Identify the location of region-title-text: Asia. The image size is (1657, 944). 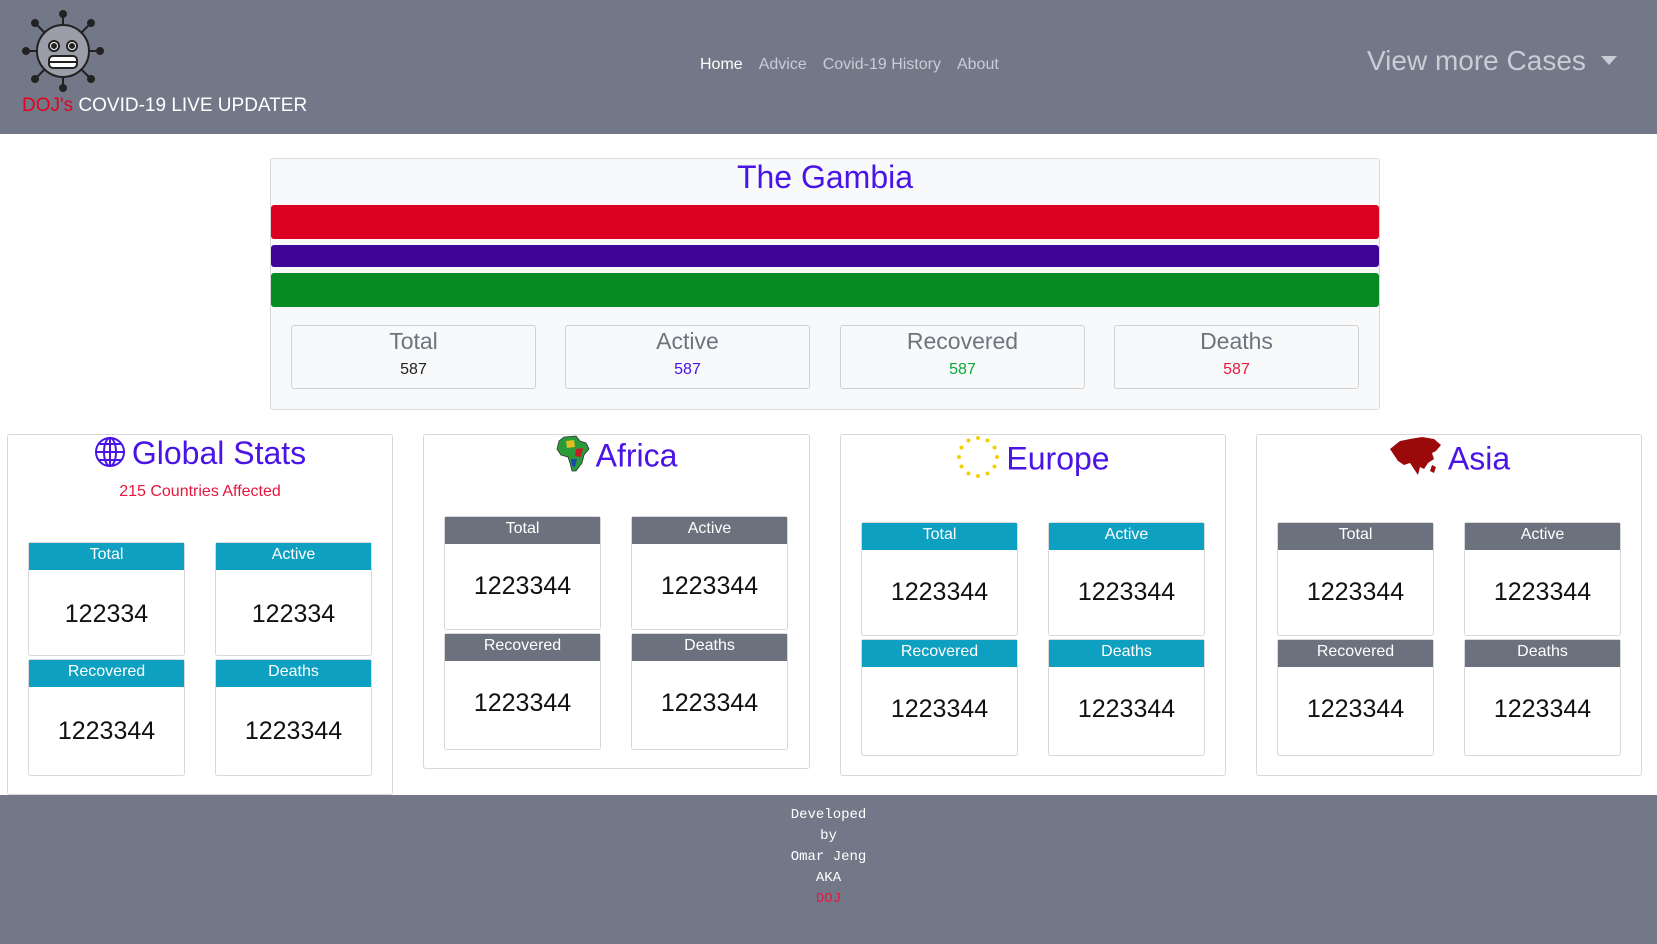
(1479, 458).